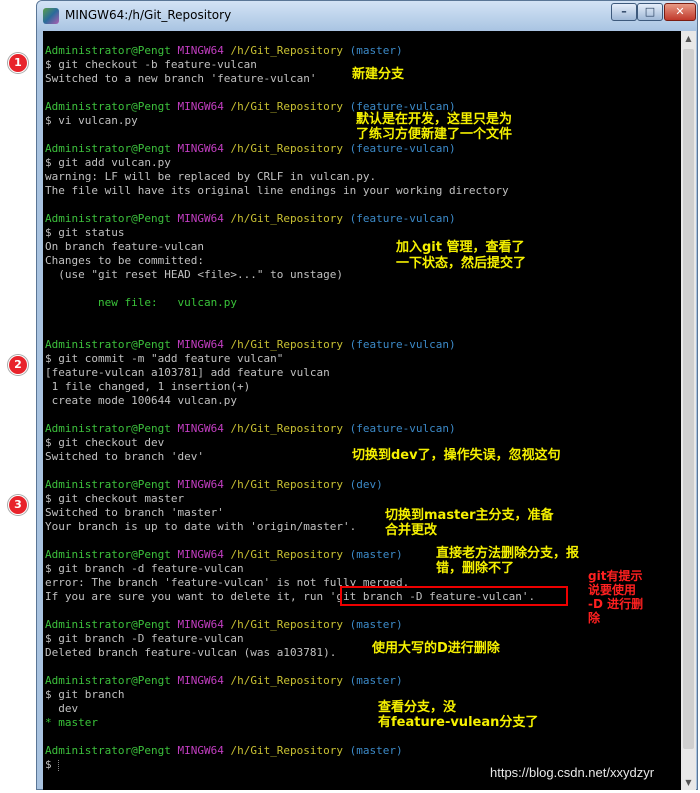  Describe the element at coordinates (616, 604) in the screenshot. I see `annotation-hint-line3: -D 进行删` at that location.